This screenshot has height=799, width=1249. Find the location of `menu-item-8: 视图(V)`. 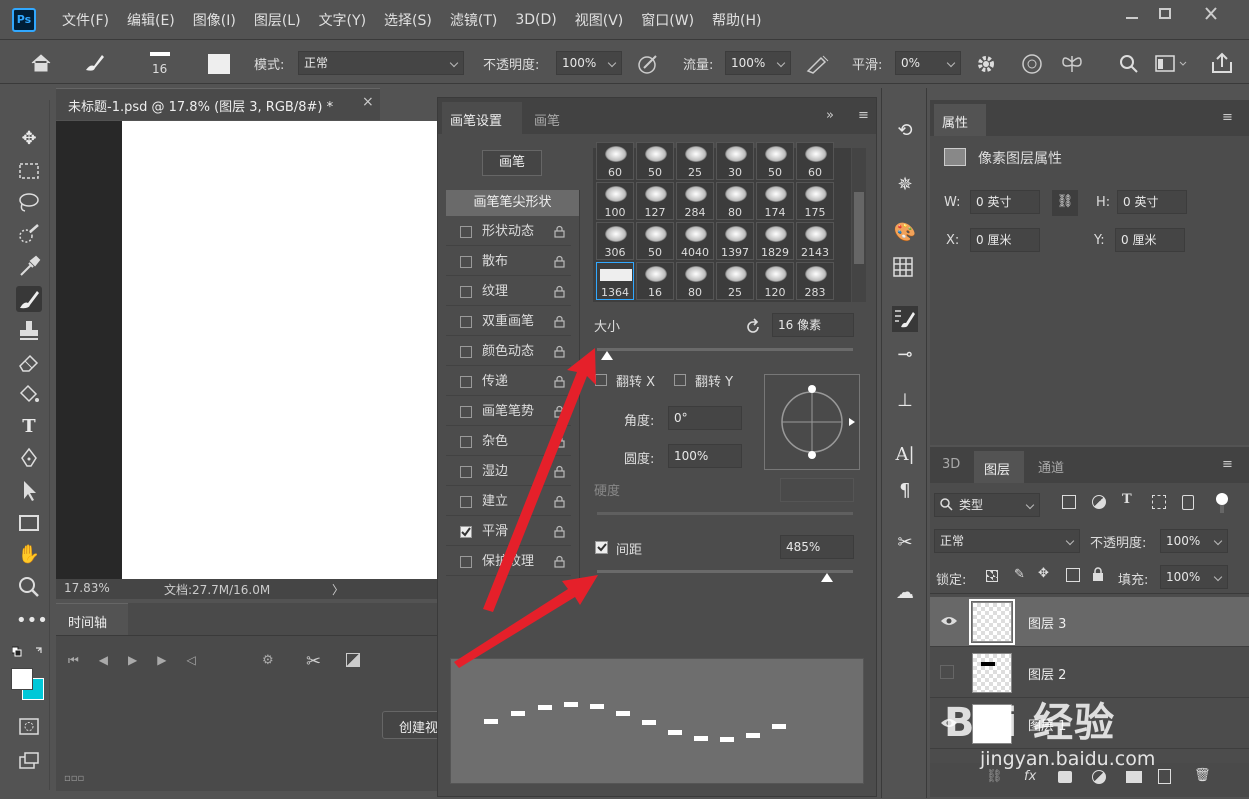

menu-item-8: 视图(V) is located at coordinates (599, 20).